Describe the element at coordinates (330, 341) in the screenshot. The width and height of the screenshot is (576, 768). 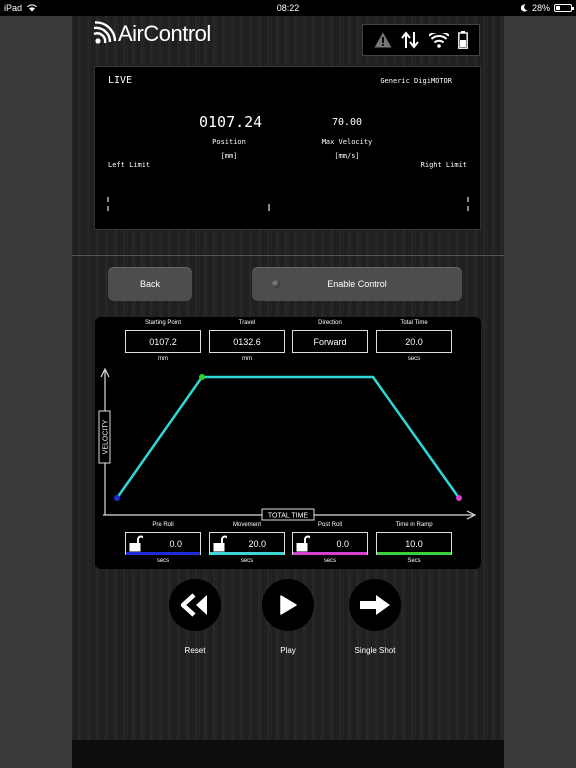
I see `direction-input: Forward` at that location.